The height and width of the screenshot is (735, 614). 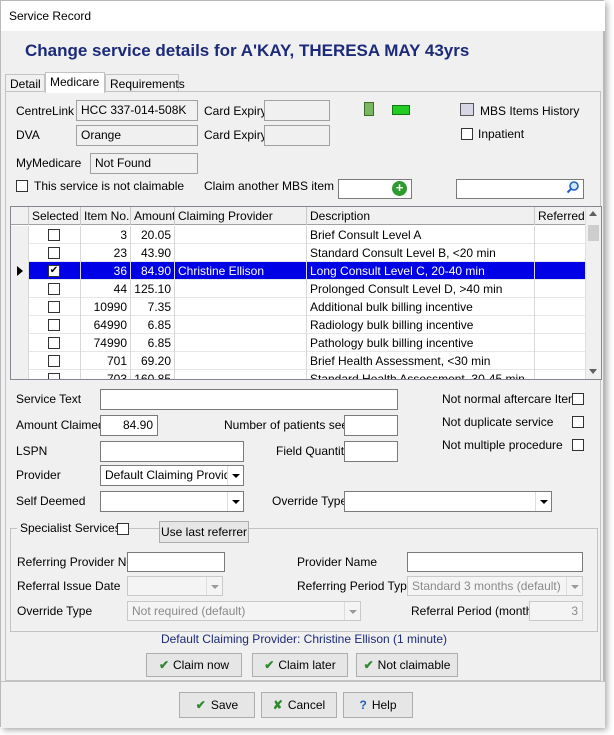 What do you see at coordinates (69, 586) in the screenshot?
I see `referral-issue-date-label: Referral Issue Date` at bounding box center [69, 586].